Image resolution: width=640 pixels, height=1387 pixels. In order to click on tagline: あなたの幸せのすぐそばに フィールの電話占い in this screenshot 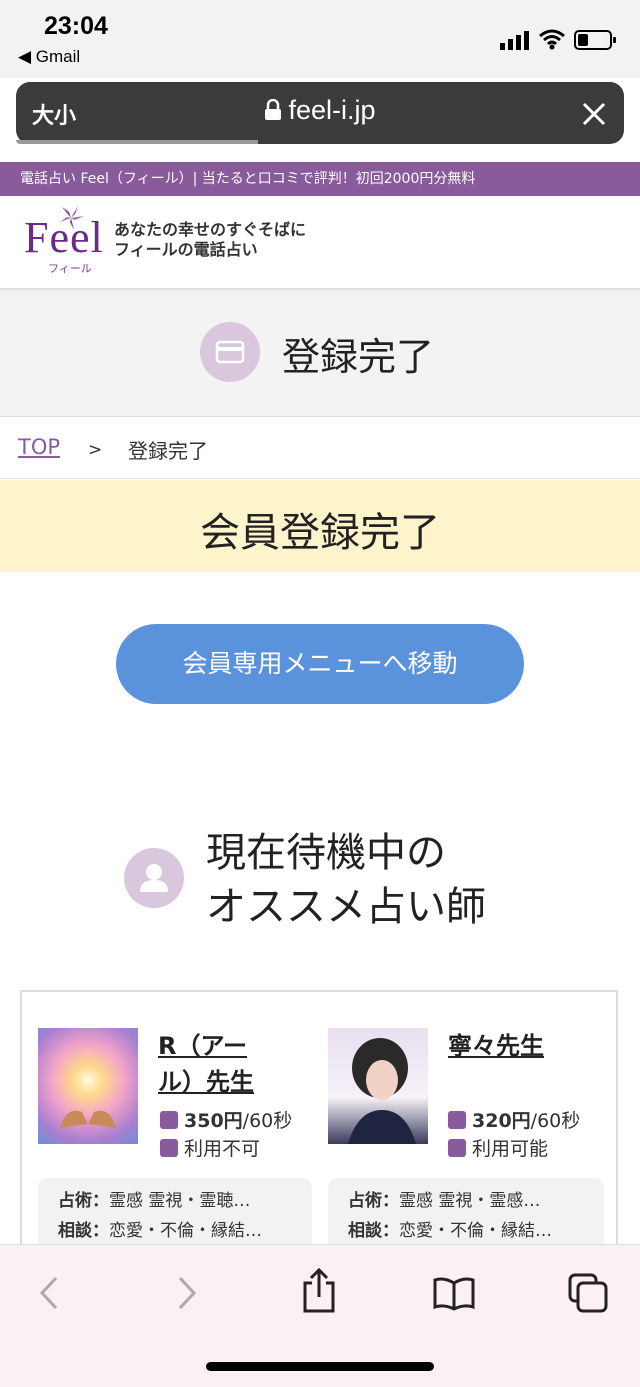, I will do `click(210, 240)`.